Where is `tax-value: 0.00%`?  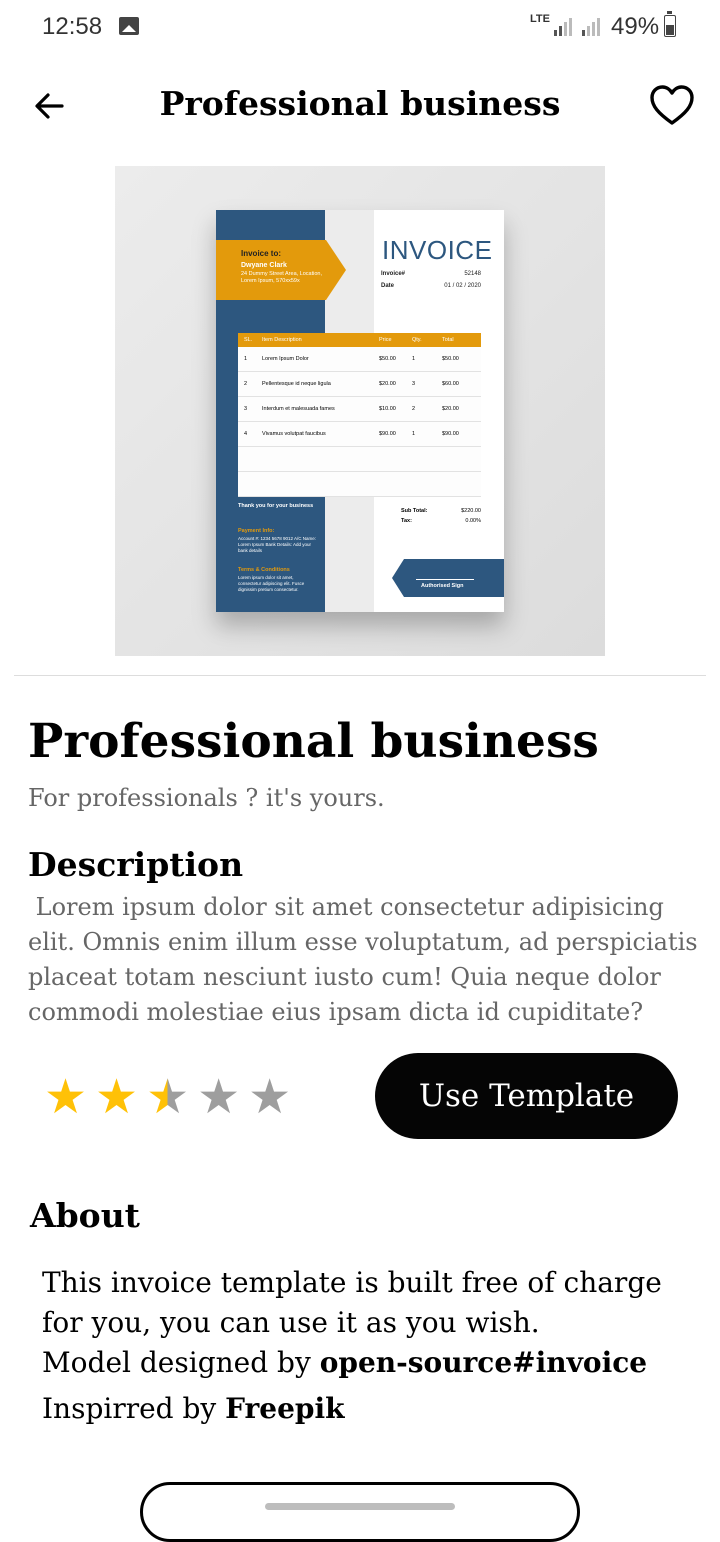
tax-value: 0.00% is located at coordinates (473, 521).